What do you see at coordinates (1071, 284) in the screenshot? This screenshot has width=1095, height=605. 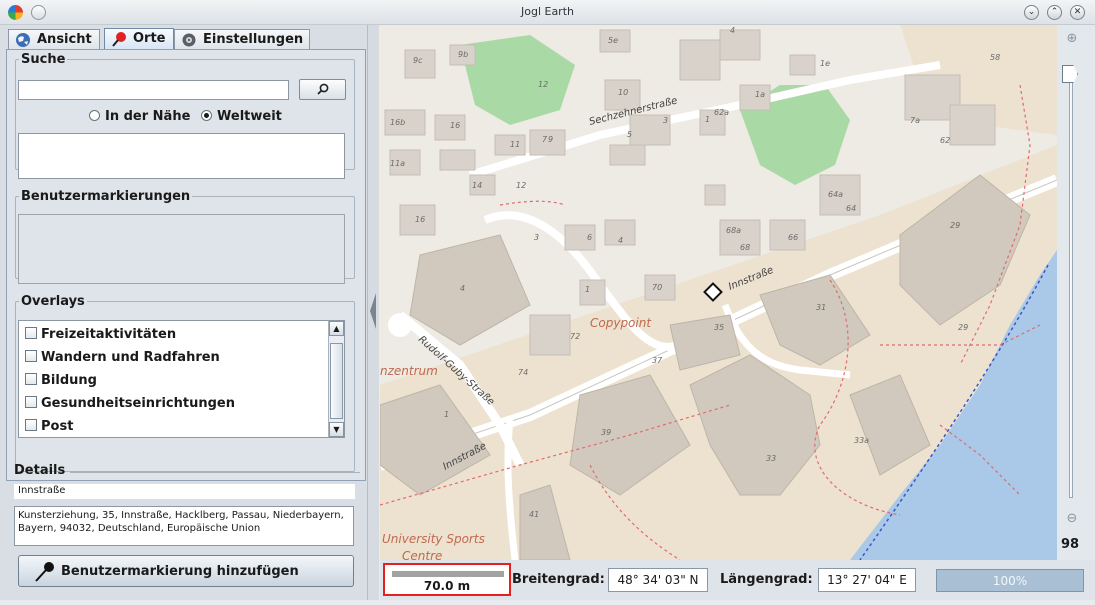 I see `zoom-slider-track` at bounding box center [1071, 284].